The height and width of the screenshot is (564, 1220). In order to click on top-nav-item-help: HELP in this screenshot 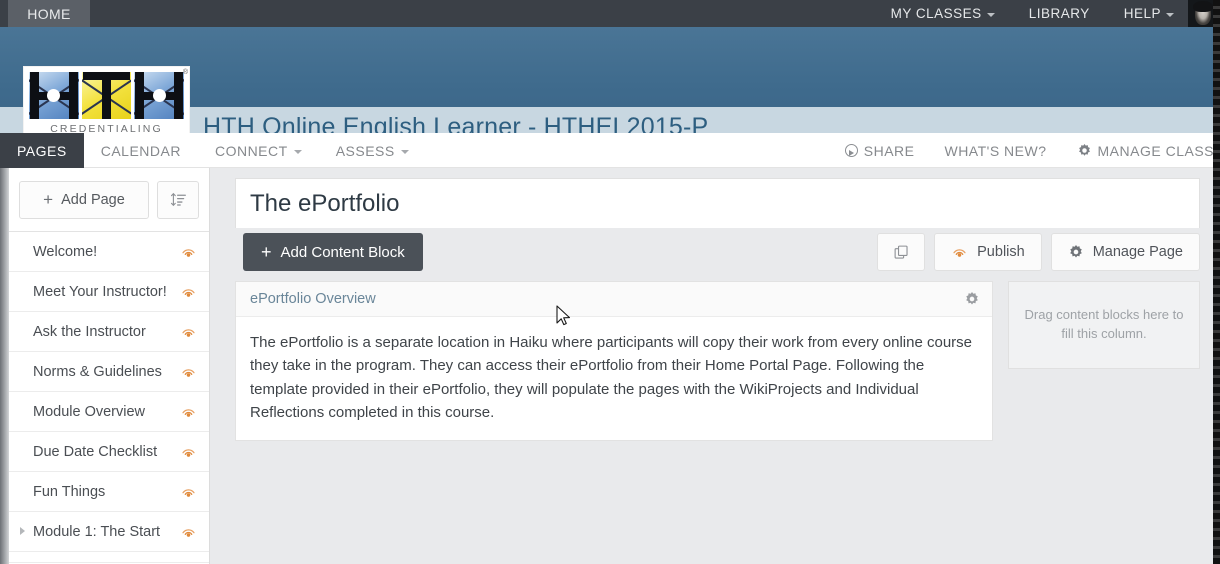, I will do `click(1149, 13)`.